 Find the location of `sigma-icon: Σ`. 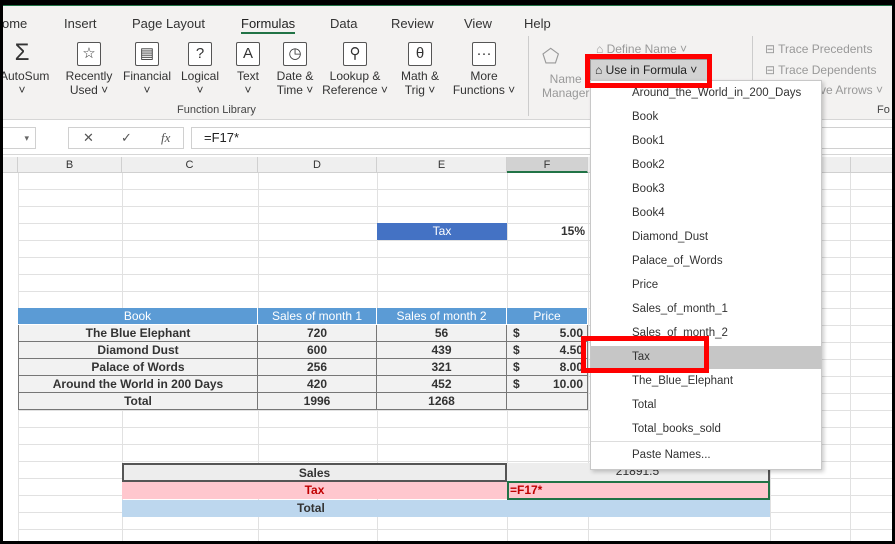

sigma-icon: Σ is located at coordinates (22, 52).